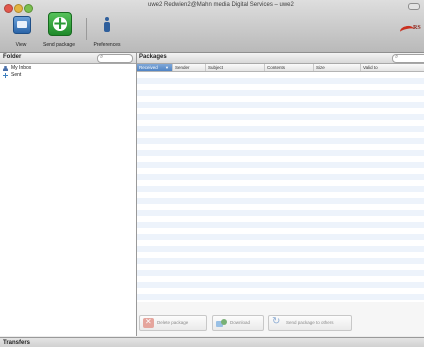 Image resolution: width=424 pixels, height=347 pixels. I want to click on minimize-window-button, so click(18, 8).